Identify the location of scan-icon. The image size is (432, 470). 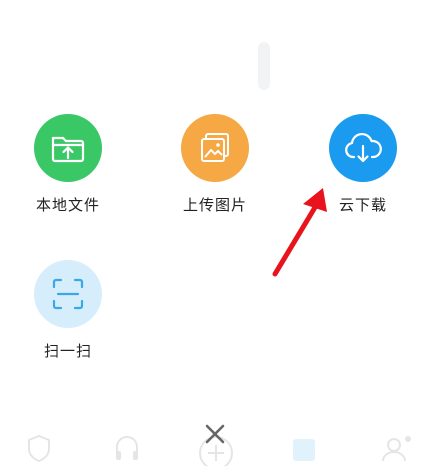
(68, 294).